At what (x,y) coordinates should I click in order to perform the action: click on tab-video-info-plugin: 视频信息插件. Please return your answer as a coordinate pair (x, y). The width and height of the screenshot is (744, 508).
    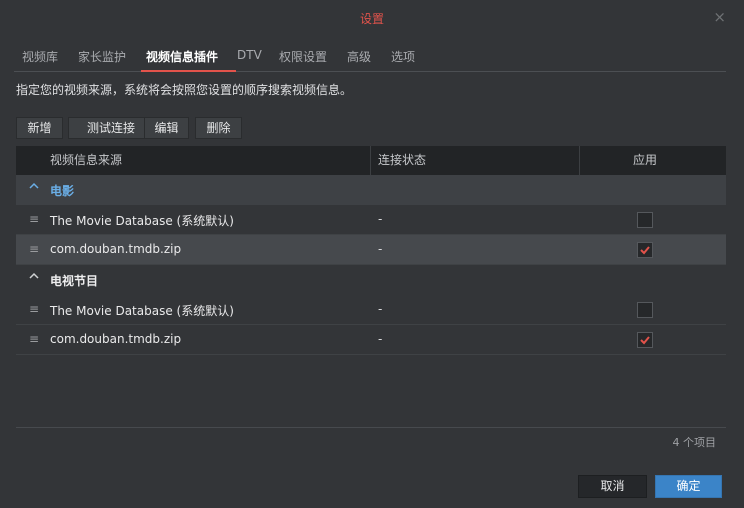
    Looking at the image, I should click on (182, 56).